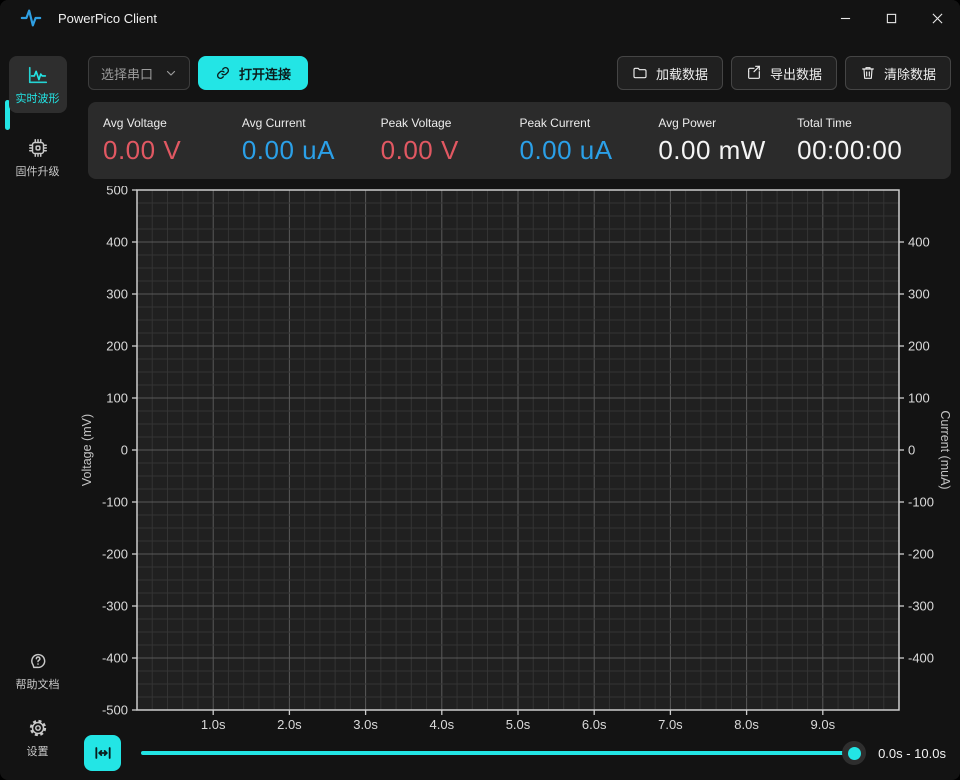 The height and width of the screenshot is (780, 960). I want to click on svg-text: 1.0s, so click(213, 724).